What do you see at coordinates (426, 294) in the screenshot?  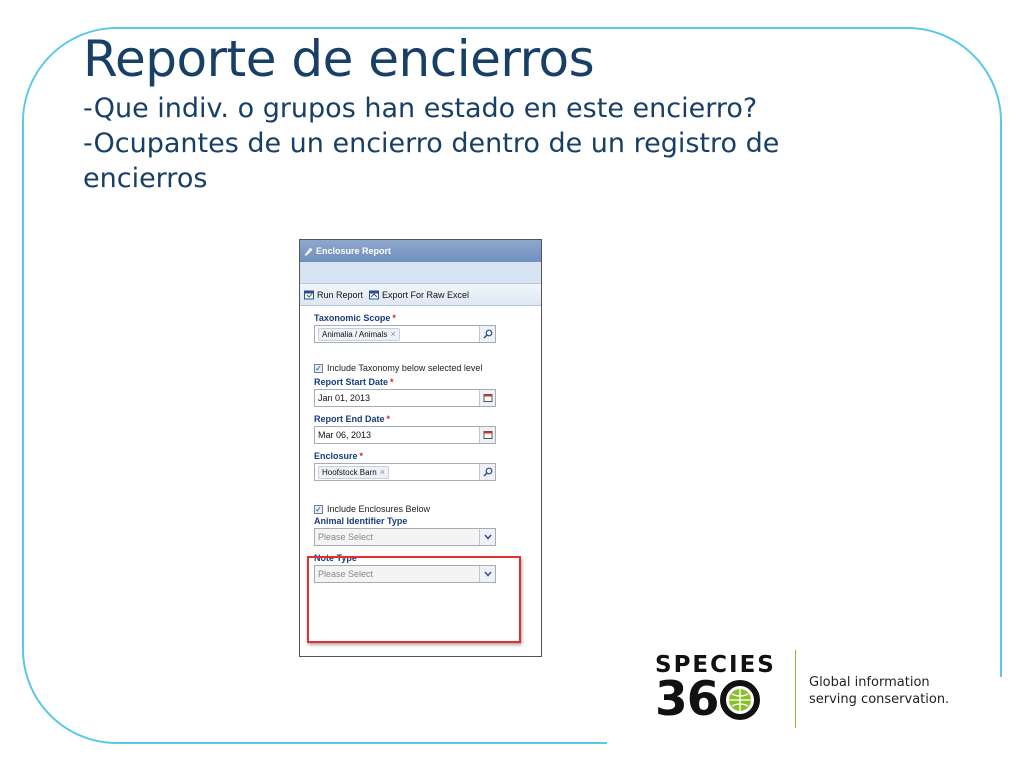 I see `export-excel-label: Export For Raw Excel` at bounding box center [426, 294].